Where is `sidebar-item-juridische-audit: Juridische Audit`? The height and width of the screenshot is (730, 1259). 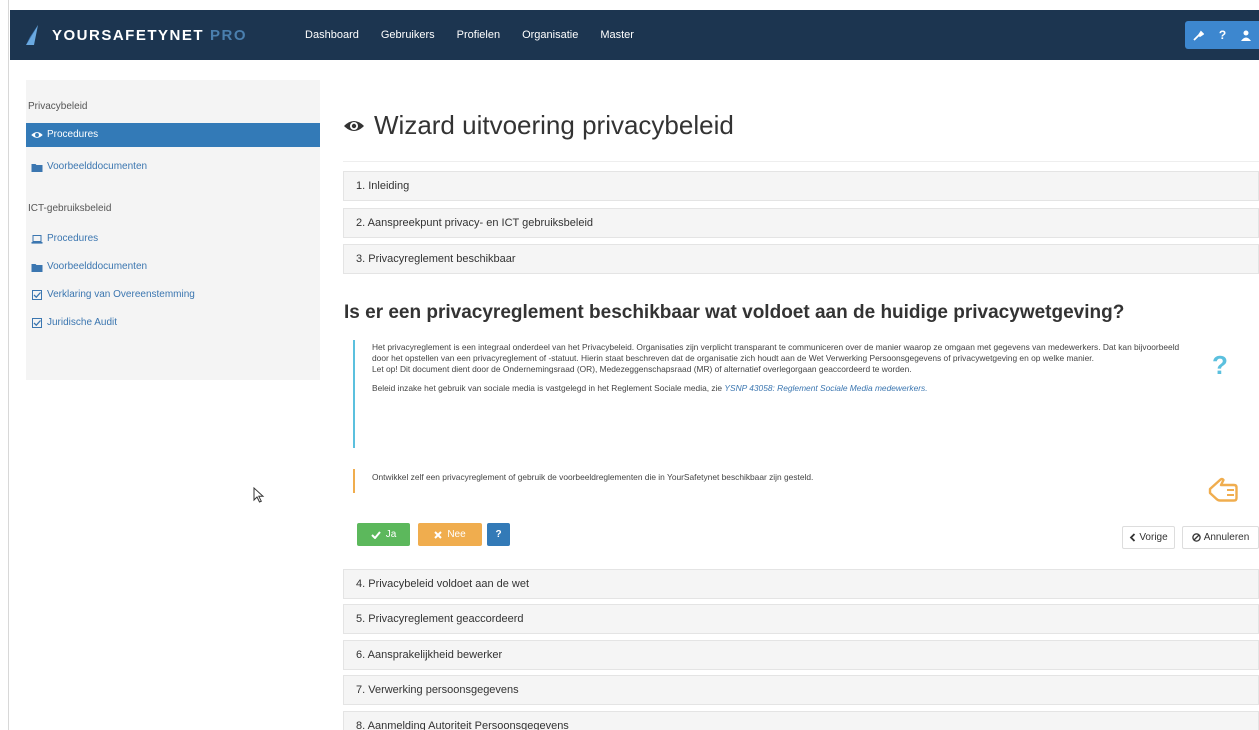 sidebar-item-juridische-audit: Juridische Audit is located at coordinates (173, 323).